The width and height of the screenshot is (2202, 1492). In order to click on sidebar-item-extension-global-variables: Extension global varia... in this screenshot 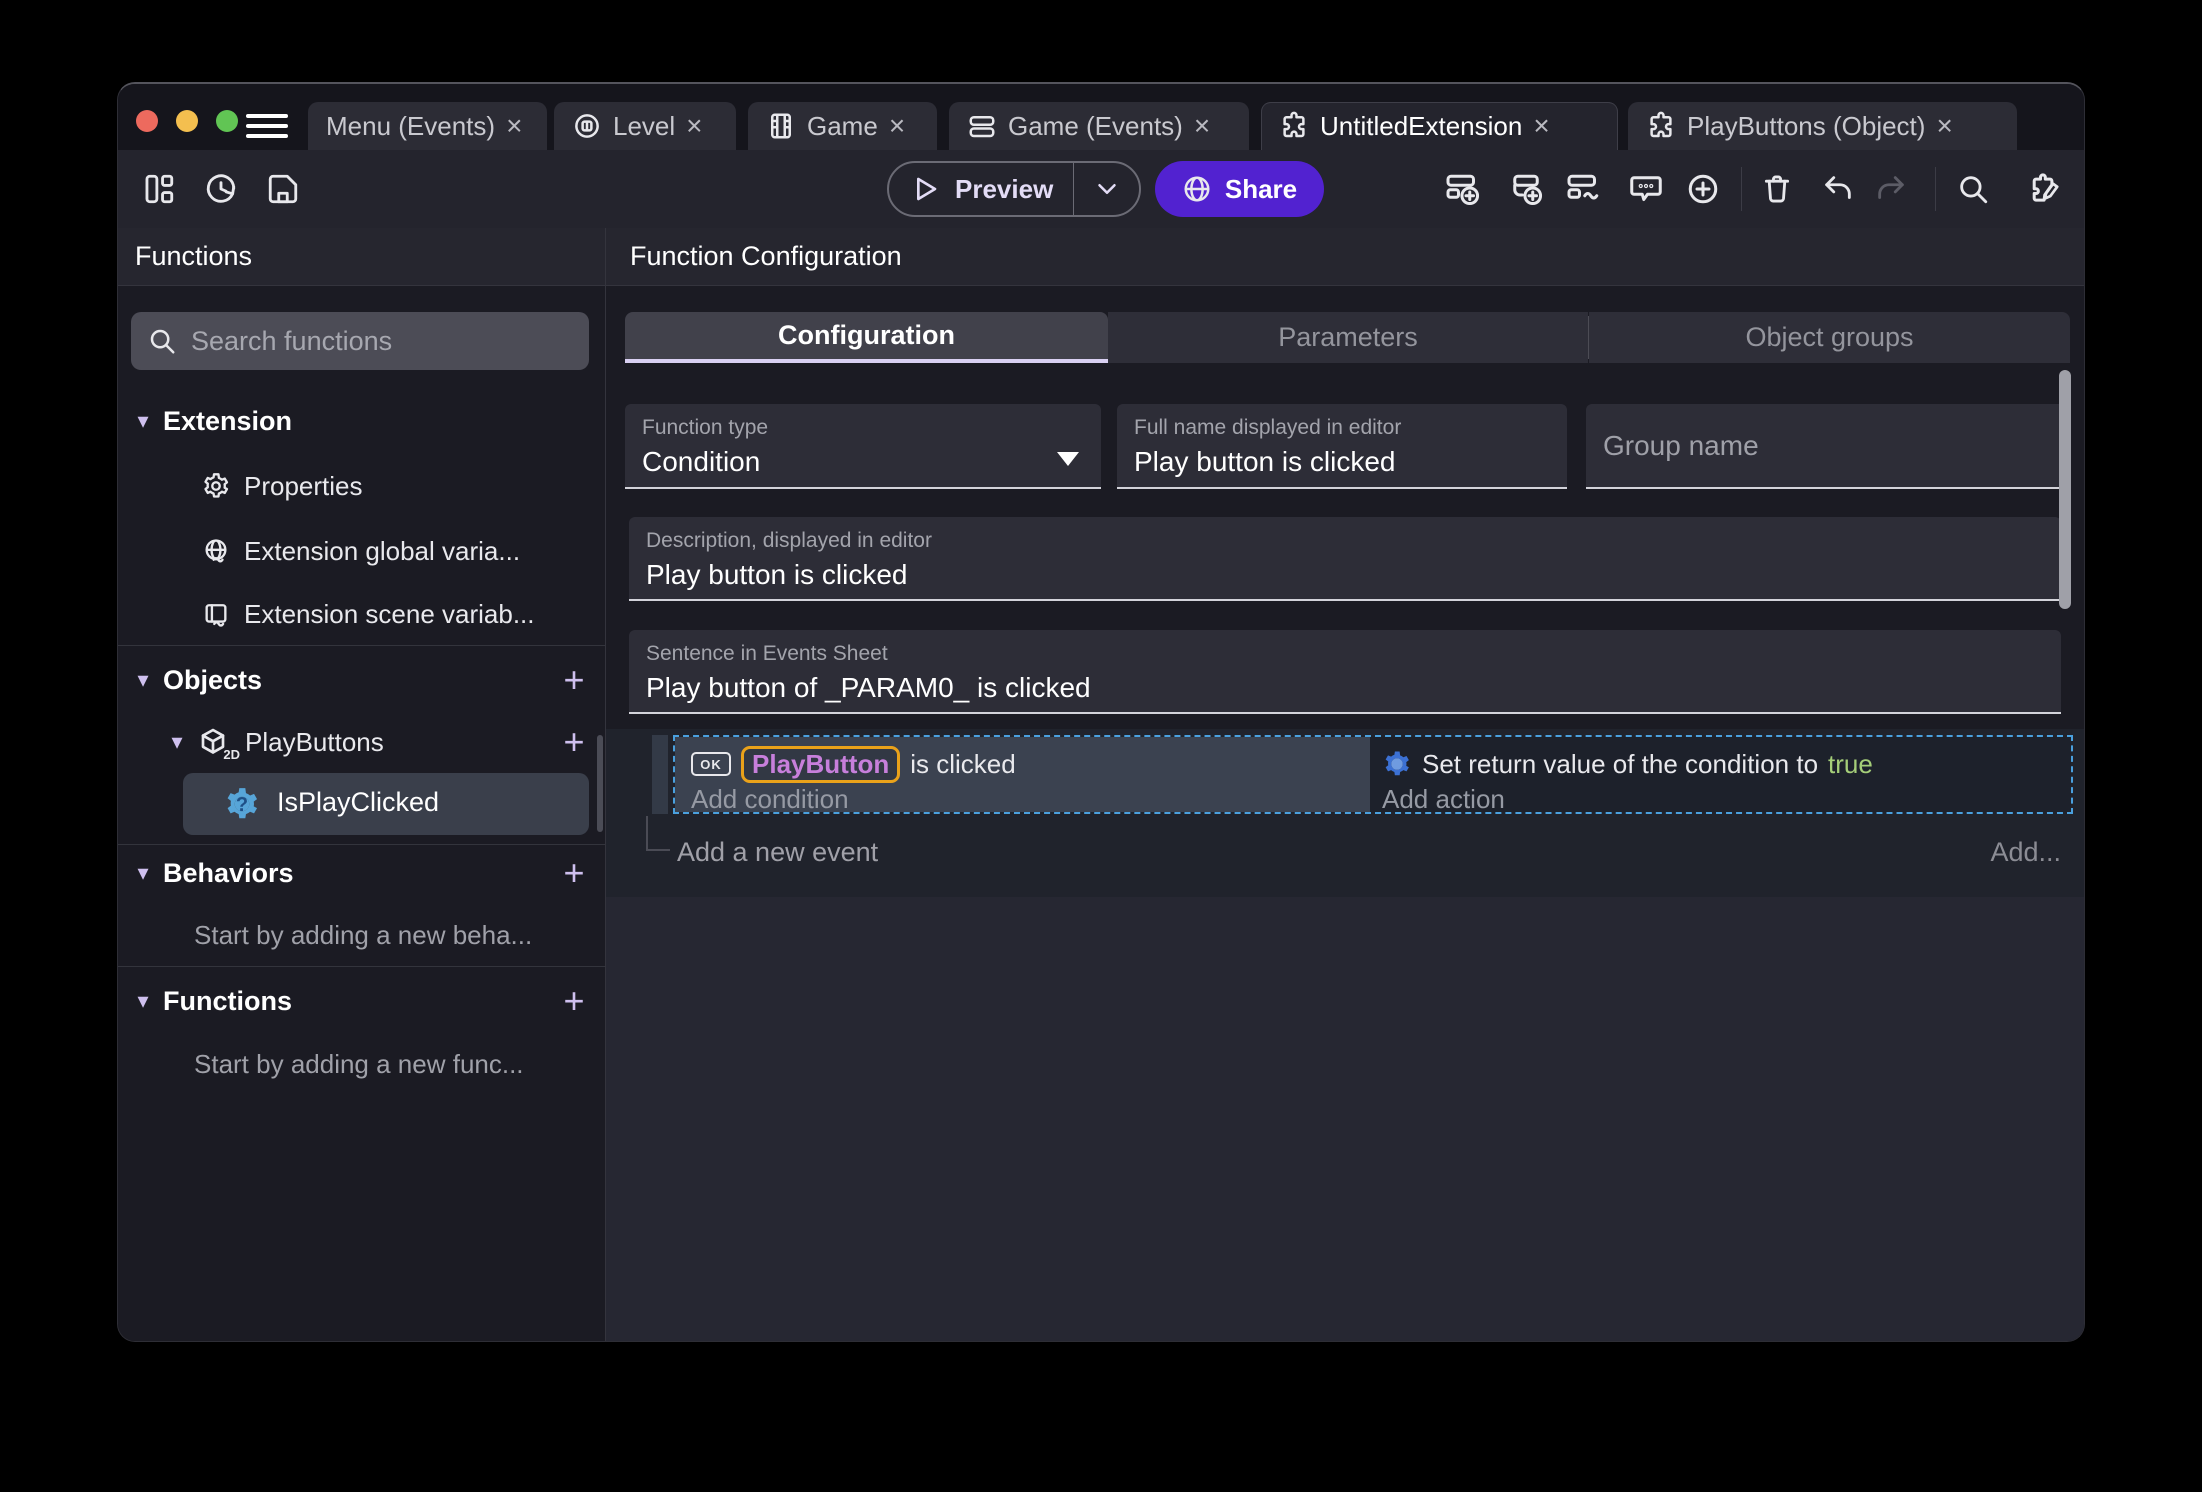, I will do `click(361, 551)`.